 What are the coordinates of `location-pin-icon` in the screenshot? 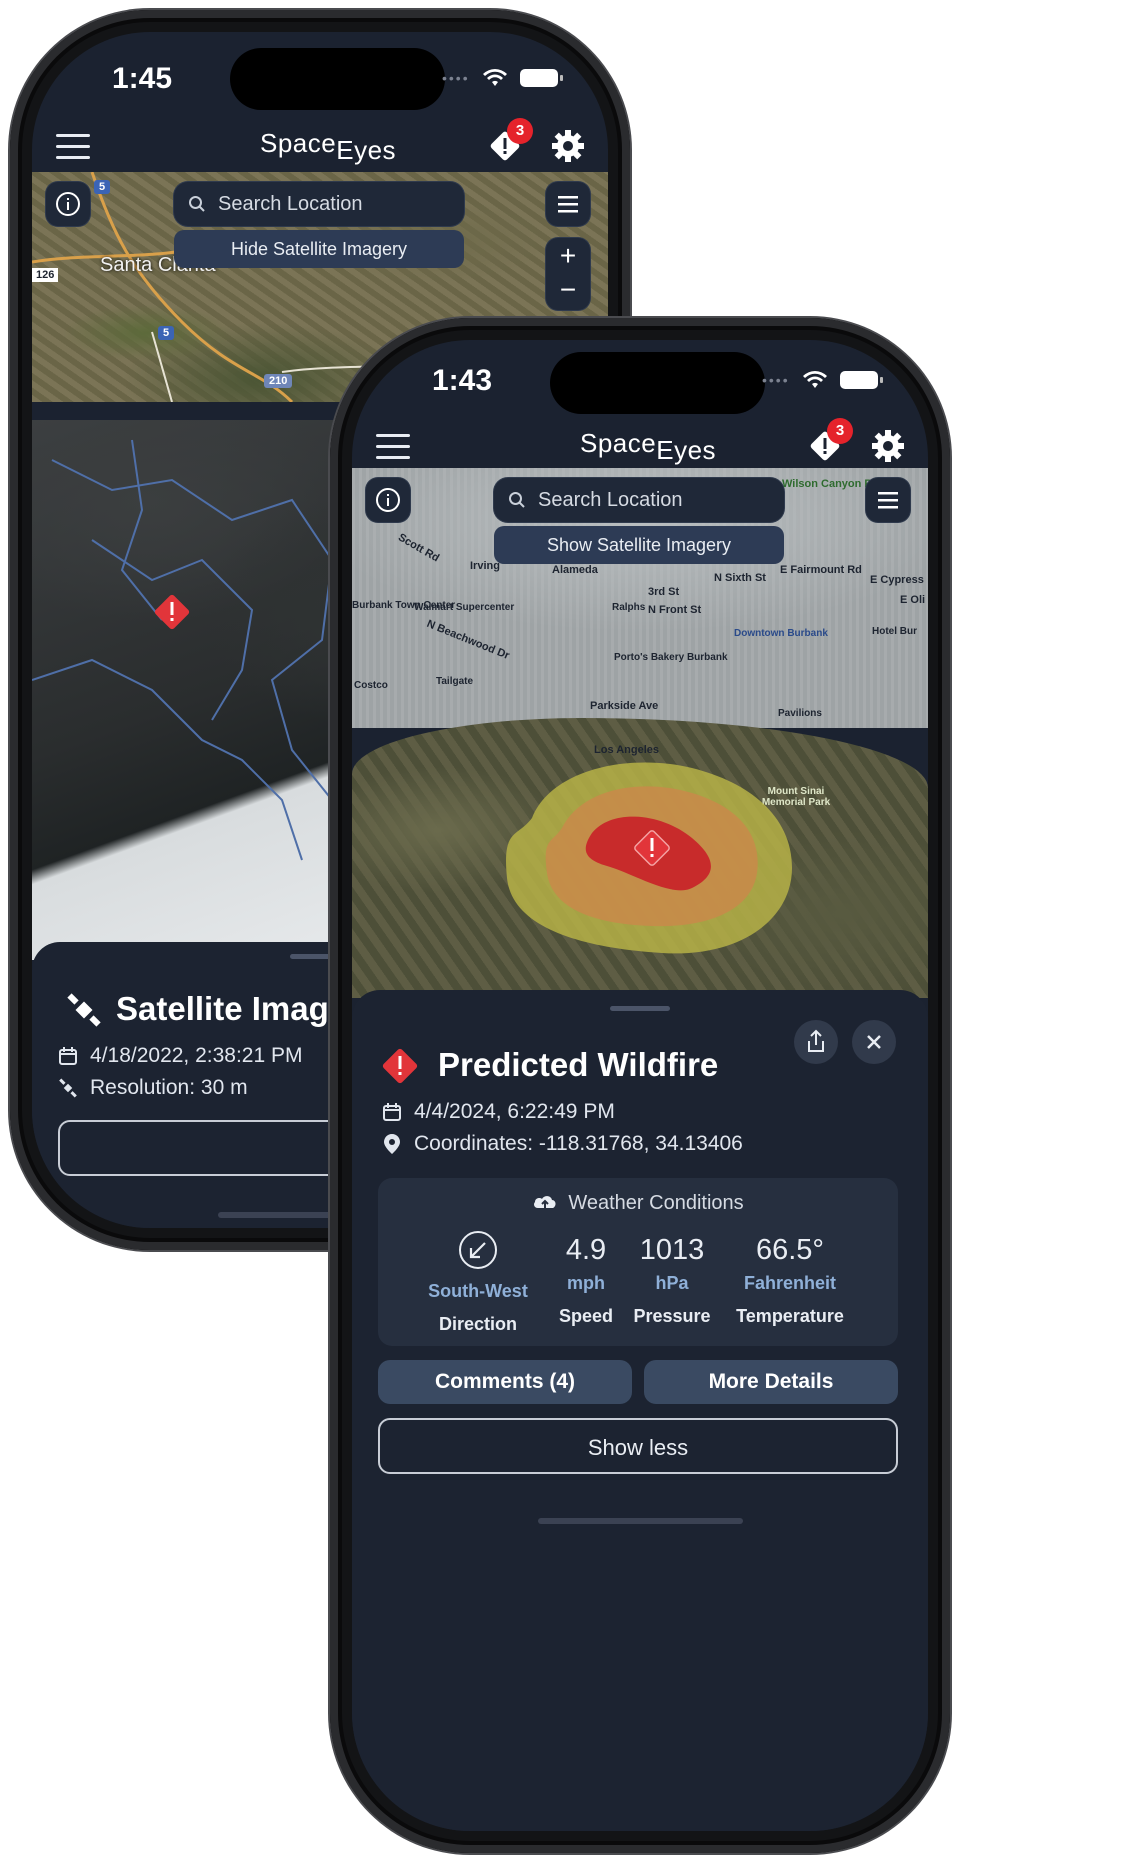 It's located at (392, 1144).